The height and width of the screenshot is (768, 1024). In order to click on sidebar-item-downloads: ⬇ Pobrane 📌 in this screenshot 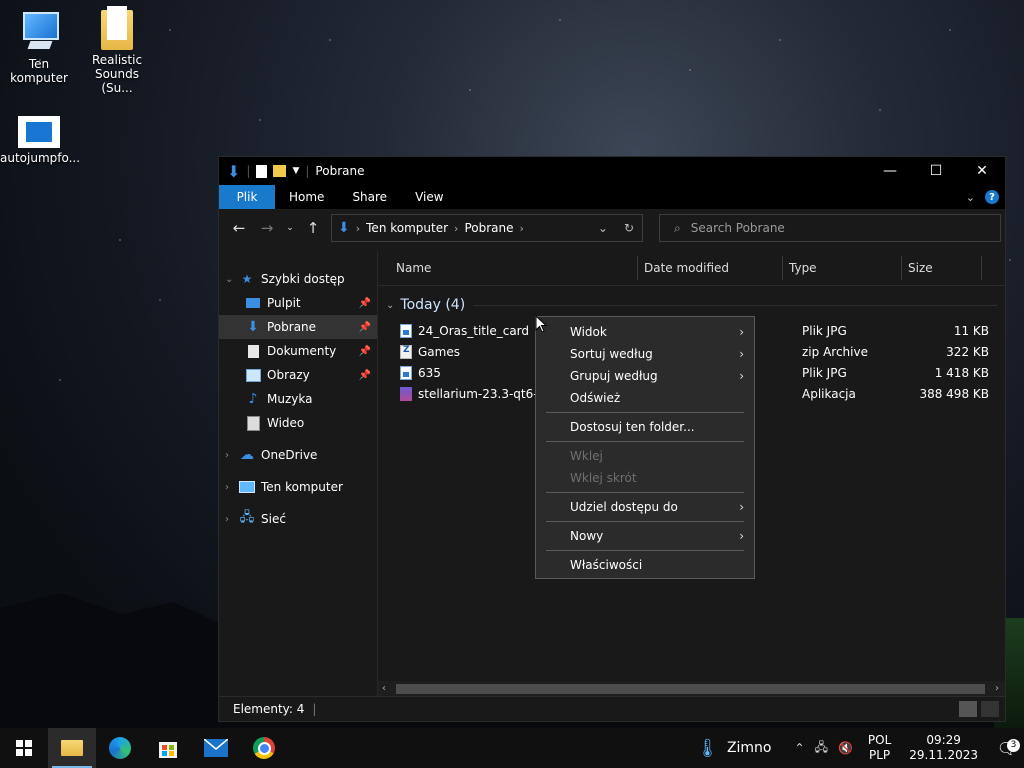, I will do `click(298, 327)`.